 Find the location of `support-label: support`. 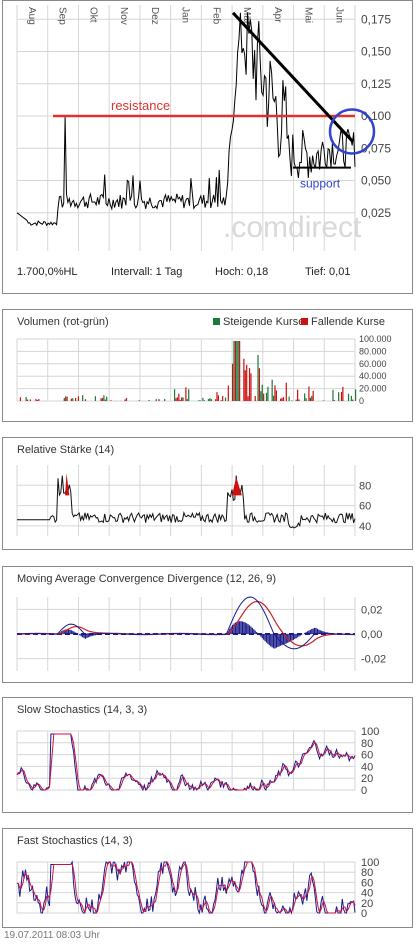

support-label: support is located at coordinates (320, 184).